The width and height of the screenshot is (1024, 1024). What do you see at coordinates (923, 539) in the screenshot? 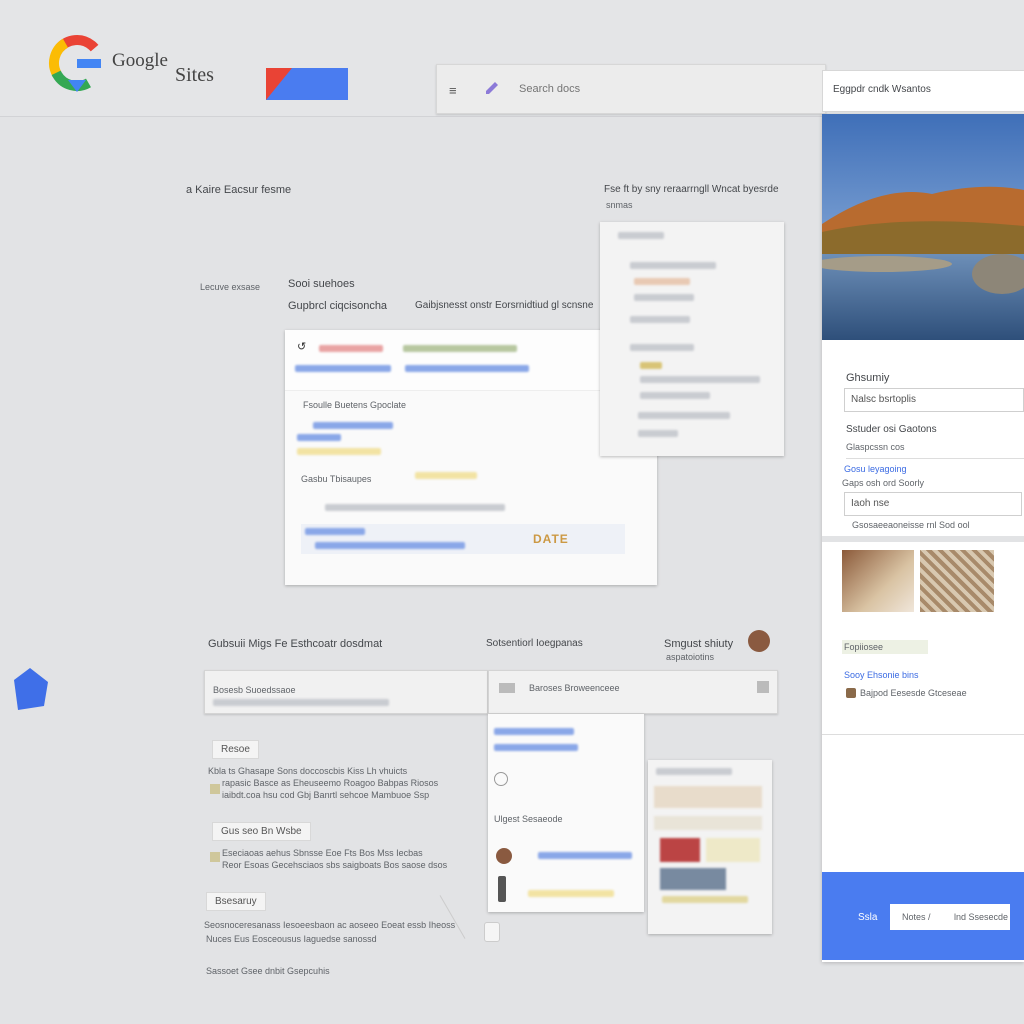
I see `panel-gap` at bounding box center [923, 539].